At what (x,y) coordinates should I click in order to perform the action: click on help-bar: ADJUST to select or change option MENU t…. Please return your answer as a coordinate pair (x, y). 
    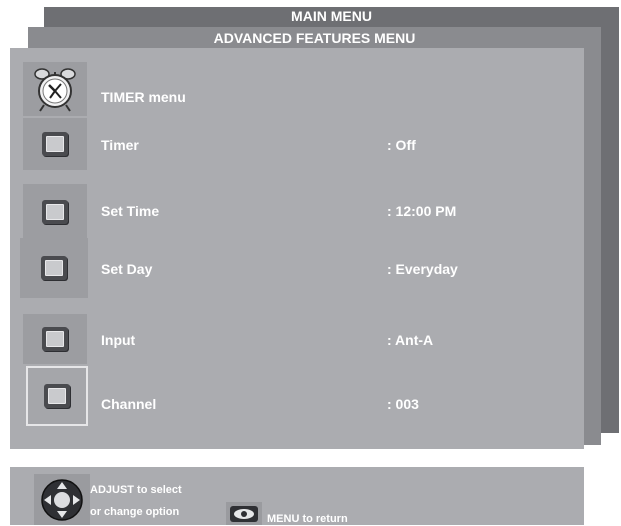
    Looking at the image, I should click on (297, 496).